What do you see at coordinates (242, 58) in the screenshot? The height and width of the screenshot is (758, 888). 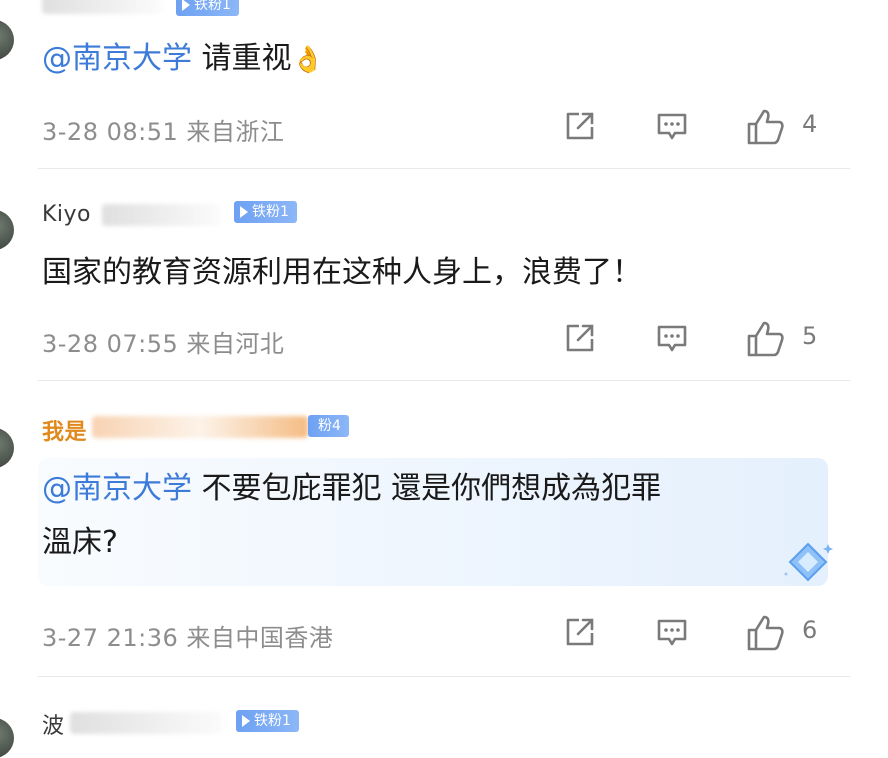 I see `comment-body: 请重视` at bounding box center [242, 58].